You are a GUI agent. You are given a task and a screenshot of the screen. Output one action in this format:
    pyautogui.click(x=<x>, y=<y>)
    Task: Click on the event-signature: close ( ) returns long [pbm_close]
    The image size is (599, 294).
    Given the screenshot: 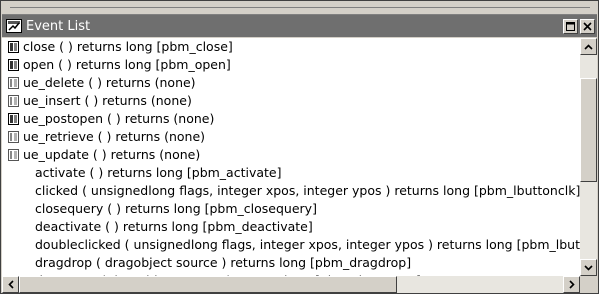 What is the action you would take?
    pyautogui.click(x=128, y=46)
    